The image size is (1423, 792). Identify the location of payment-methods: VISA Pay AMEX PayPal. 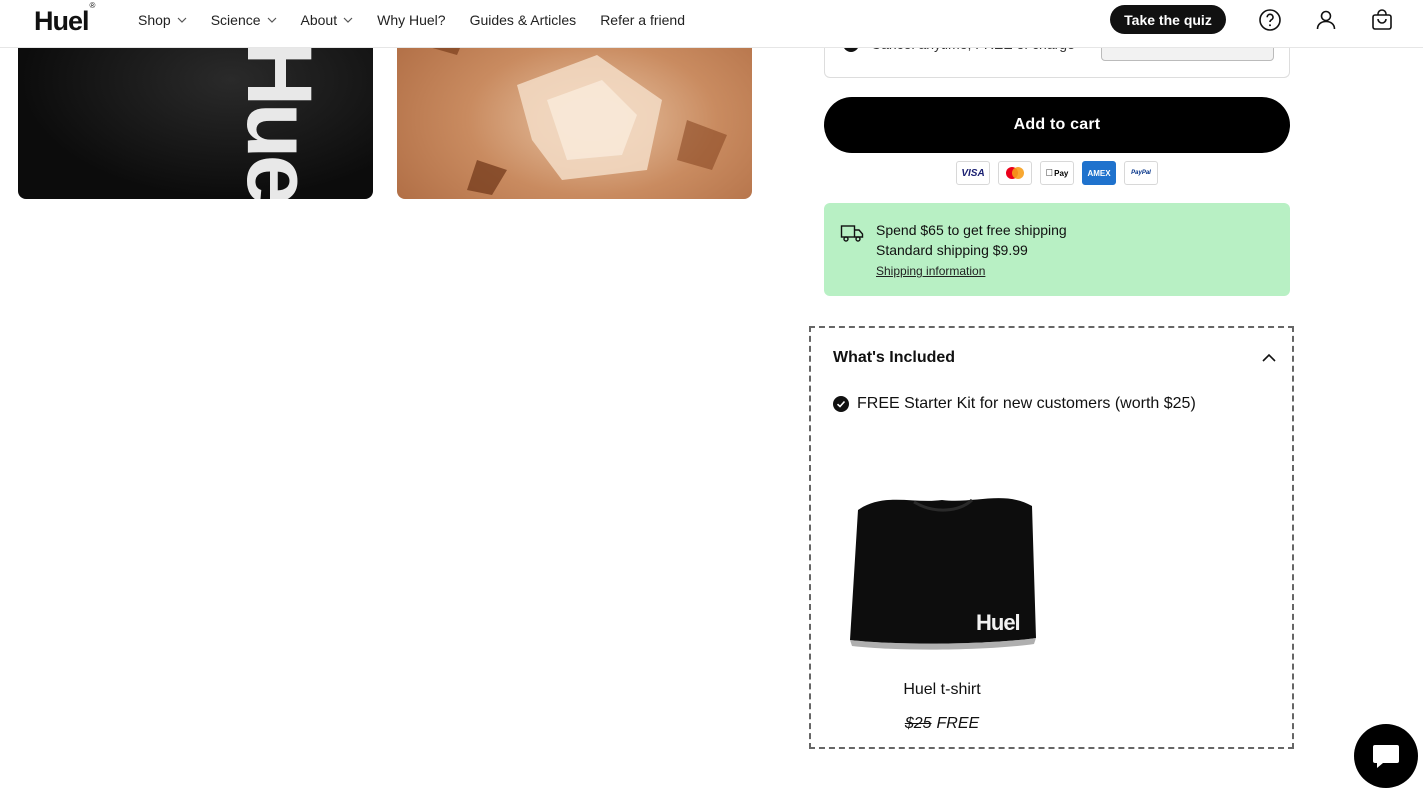
(1057, 173).